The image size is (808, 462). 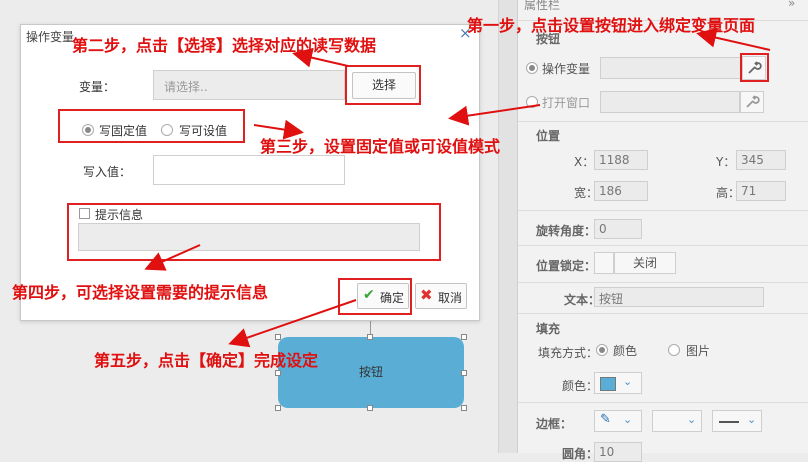 What do you see at coordinates (224, 45) in the screenshot?
I see `step2-annotation: 第二步，点击【选择】选择对应的读写数据` at bounding box center [224, 45].